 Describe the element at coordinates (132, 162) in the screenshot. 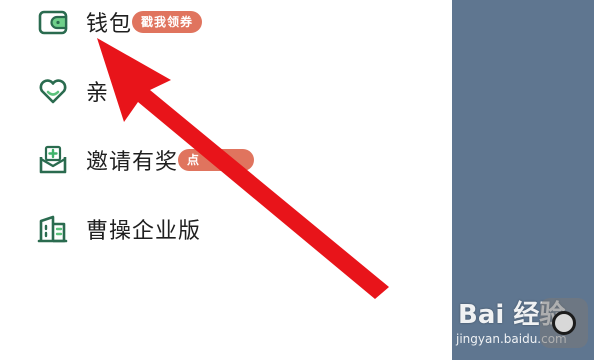

I see `menu-item-label: 邀请有奖` at that location.